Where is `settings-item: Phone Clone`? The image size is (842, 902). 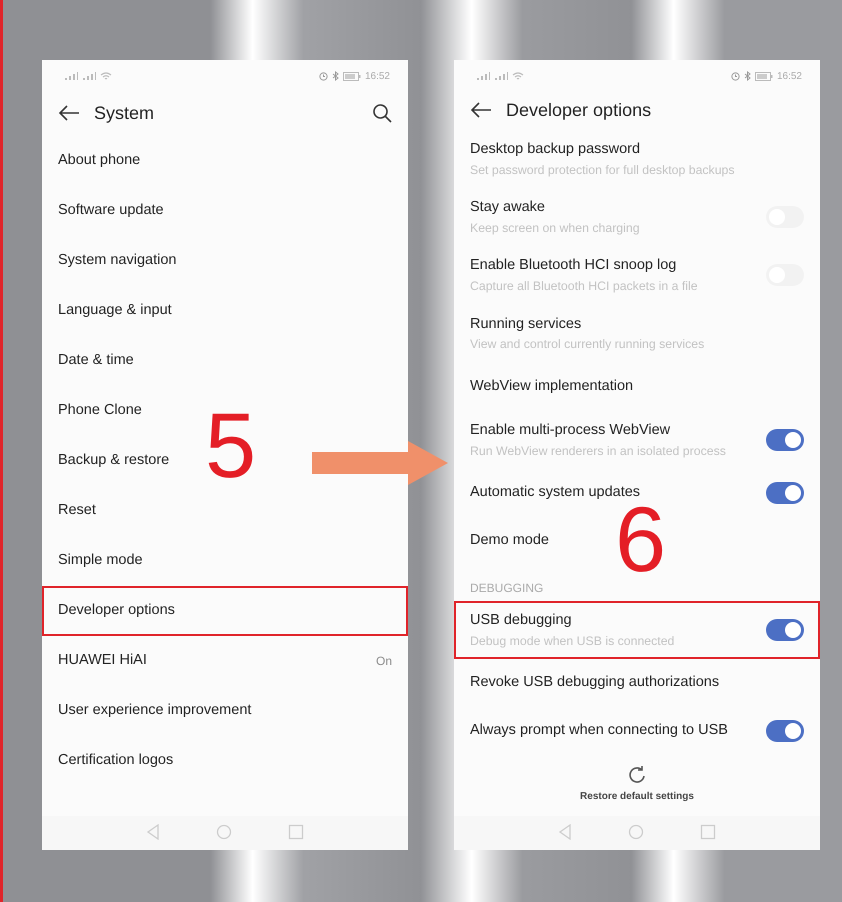 settings-item: Phone Clone is located at coordinates (100, 411).